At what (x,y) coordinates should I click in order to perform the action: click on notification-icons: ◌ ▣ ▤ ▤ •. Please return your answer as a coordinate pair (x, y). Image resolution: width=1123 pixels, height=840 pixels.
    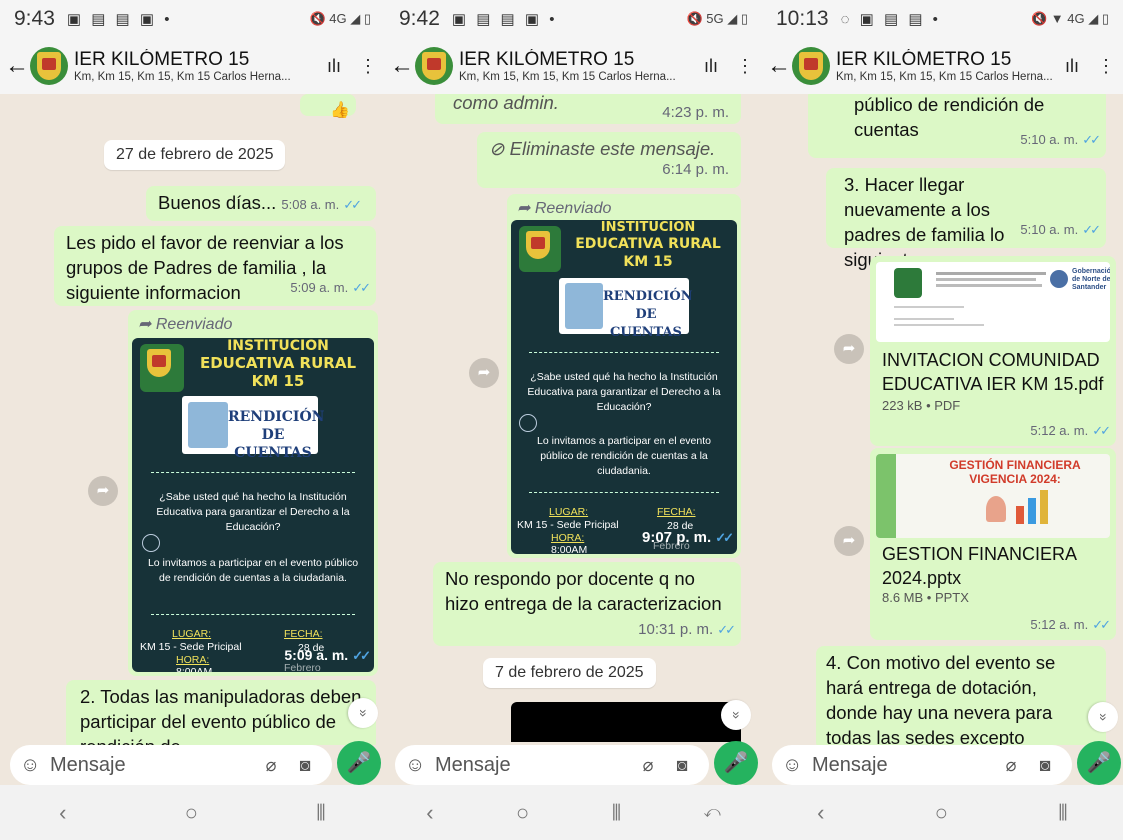
    Looking at the image, I should click on (890, 19).